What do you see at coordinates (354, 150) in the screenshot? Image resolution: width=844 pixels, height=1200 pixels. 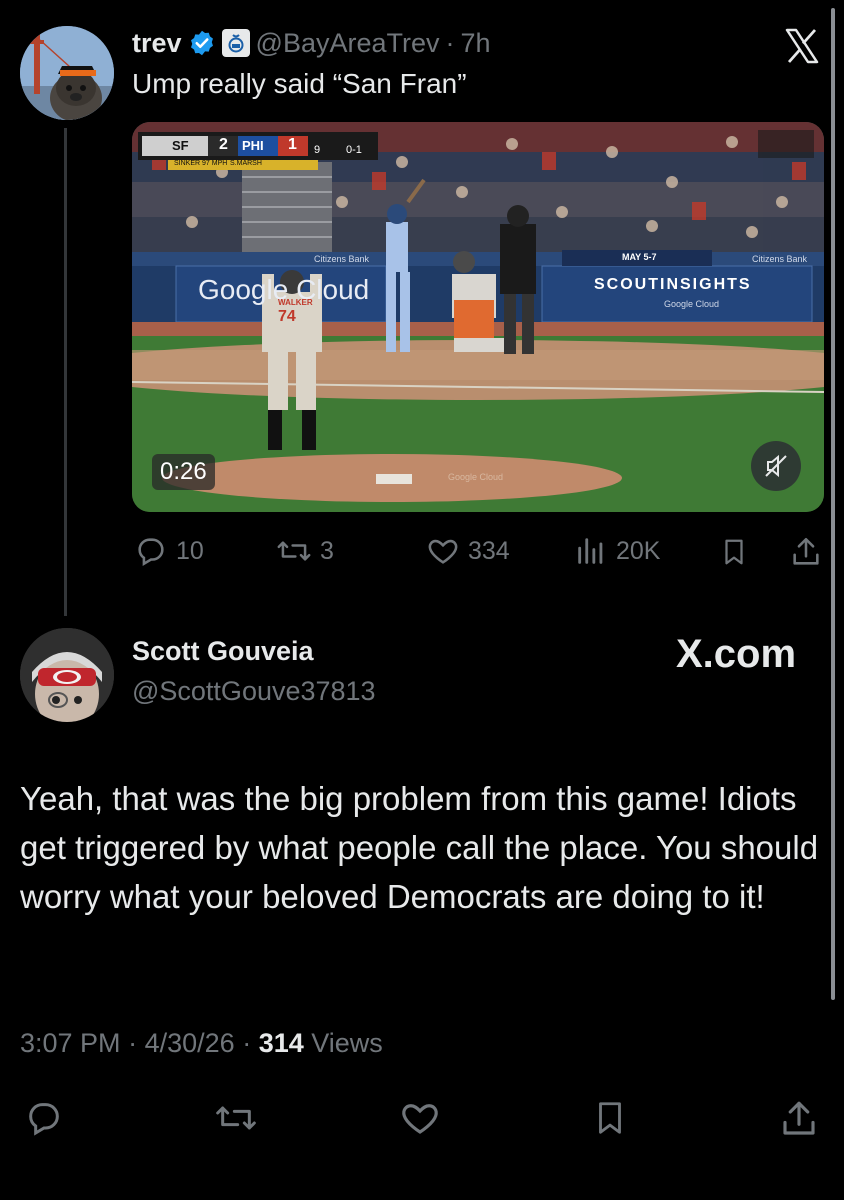 I see `scorebug-count: 0-1` at bounding box center [354, 150].